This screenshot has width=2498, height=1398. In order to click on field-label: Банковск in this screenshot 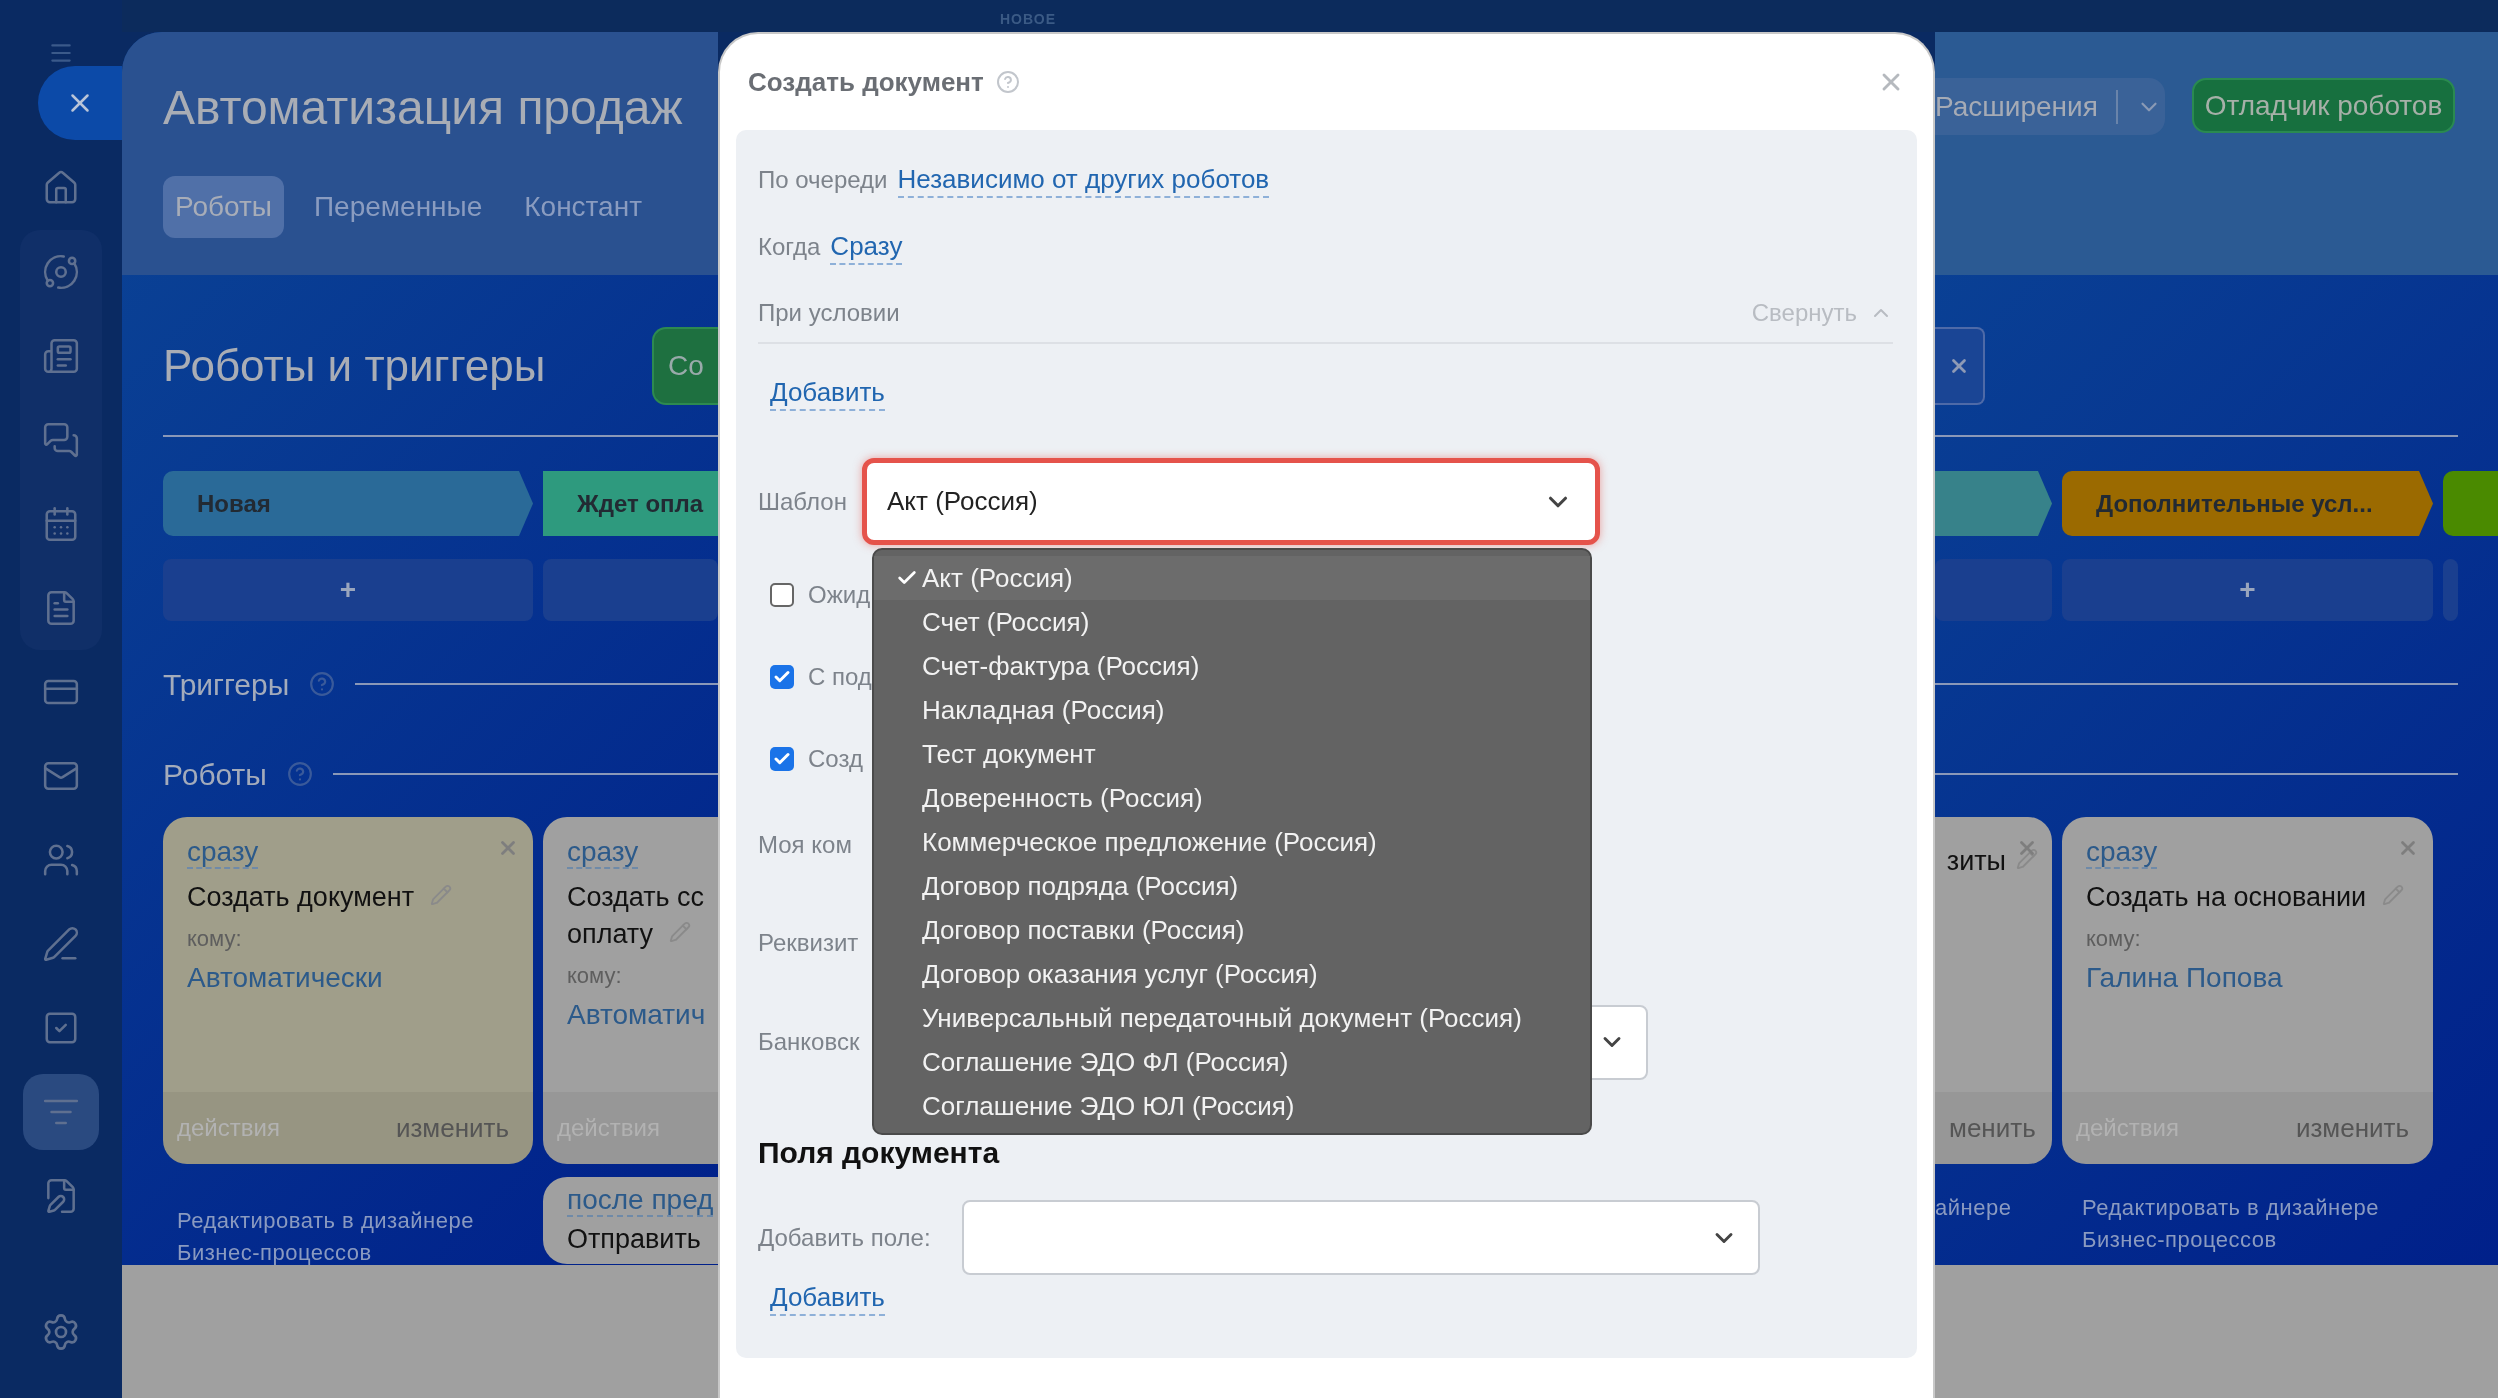, I will do `click(809, 1042)`.